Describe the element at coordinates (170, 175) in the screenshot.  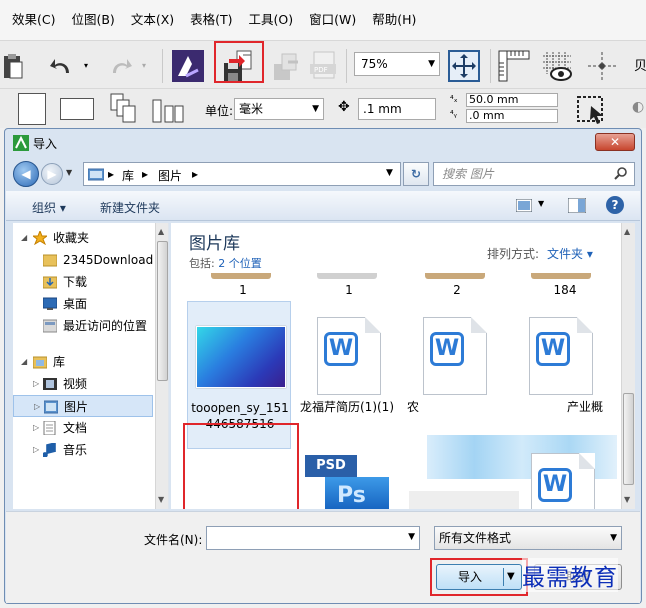
I see `breadcrumb-pictures: 图片` at that location.